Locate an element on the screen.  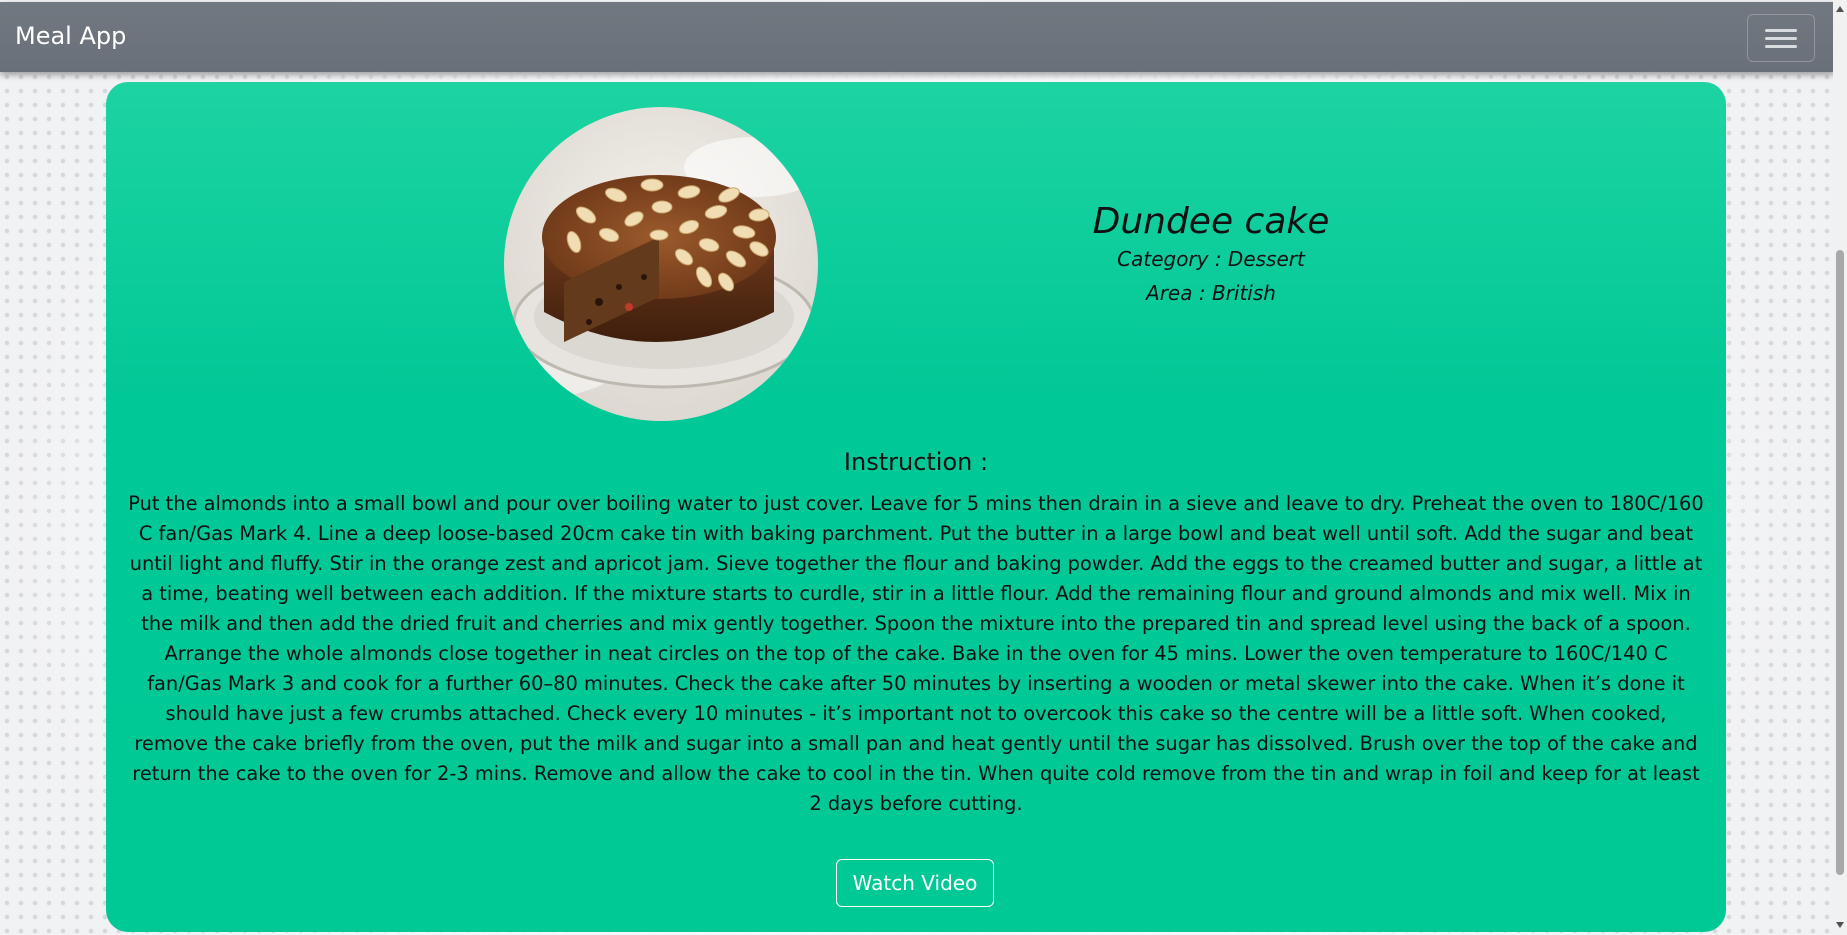
scroll-up-arrow-icon is located at coordinates (1840, 9).